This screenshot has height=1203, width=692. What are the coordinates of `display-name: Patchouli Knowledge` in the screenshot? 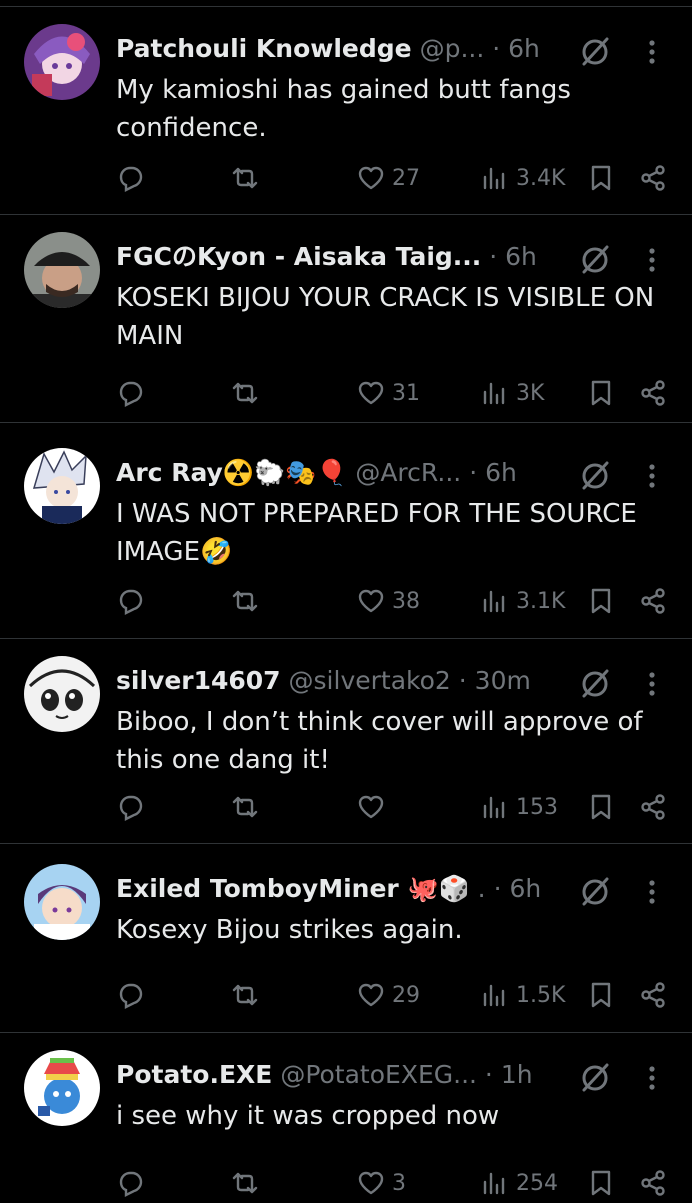 It's located at (264, 48).